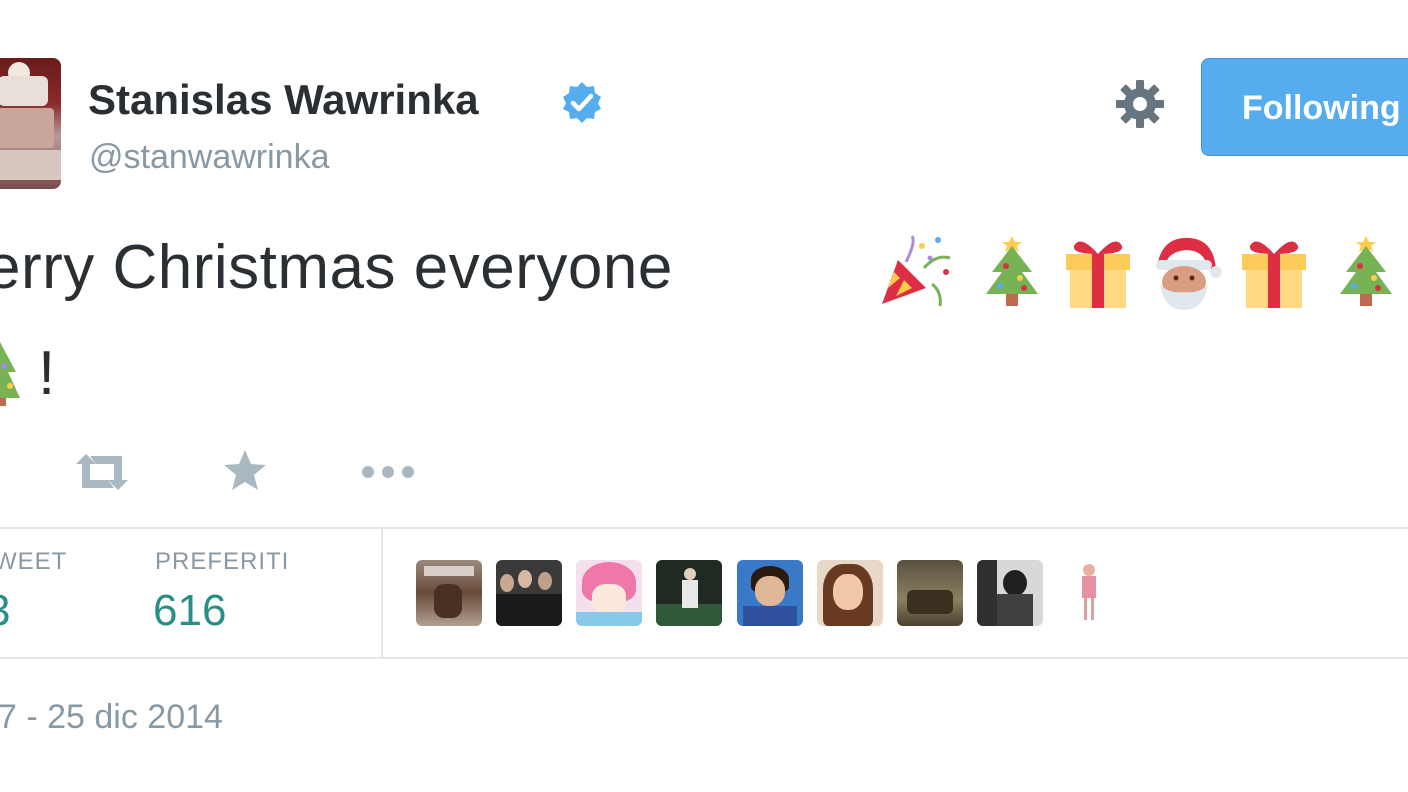 The height and width of the screenshot is (792, 1408). What do you see at coordinates (704, 528) in the screenshot?
I see `stats-divider-top` at bounding box center [704, 528].